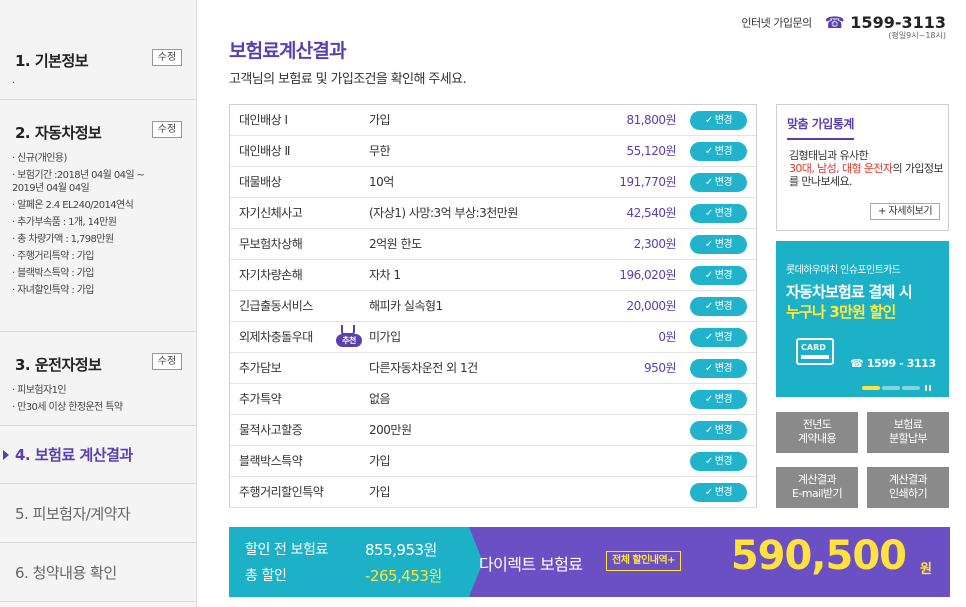  Describe the element at coordinates (260, 368) in the screenshot. I see `coverage-name: 추가담보` at that location.